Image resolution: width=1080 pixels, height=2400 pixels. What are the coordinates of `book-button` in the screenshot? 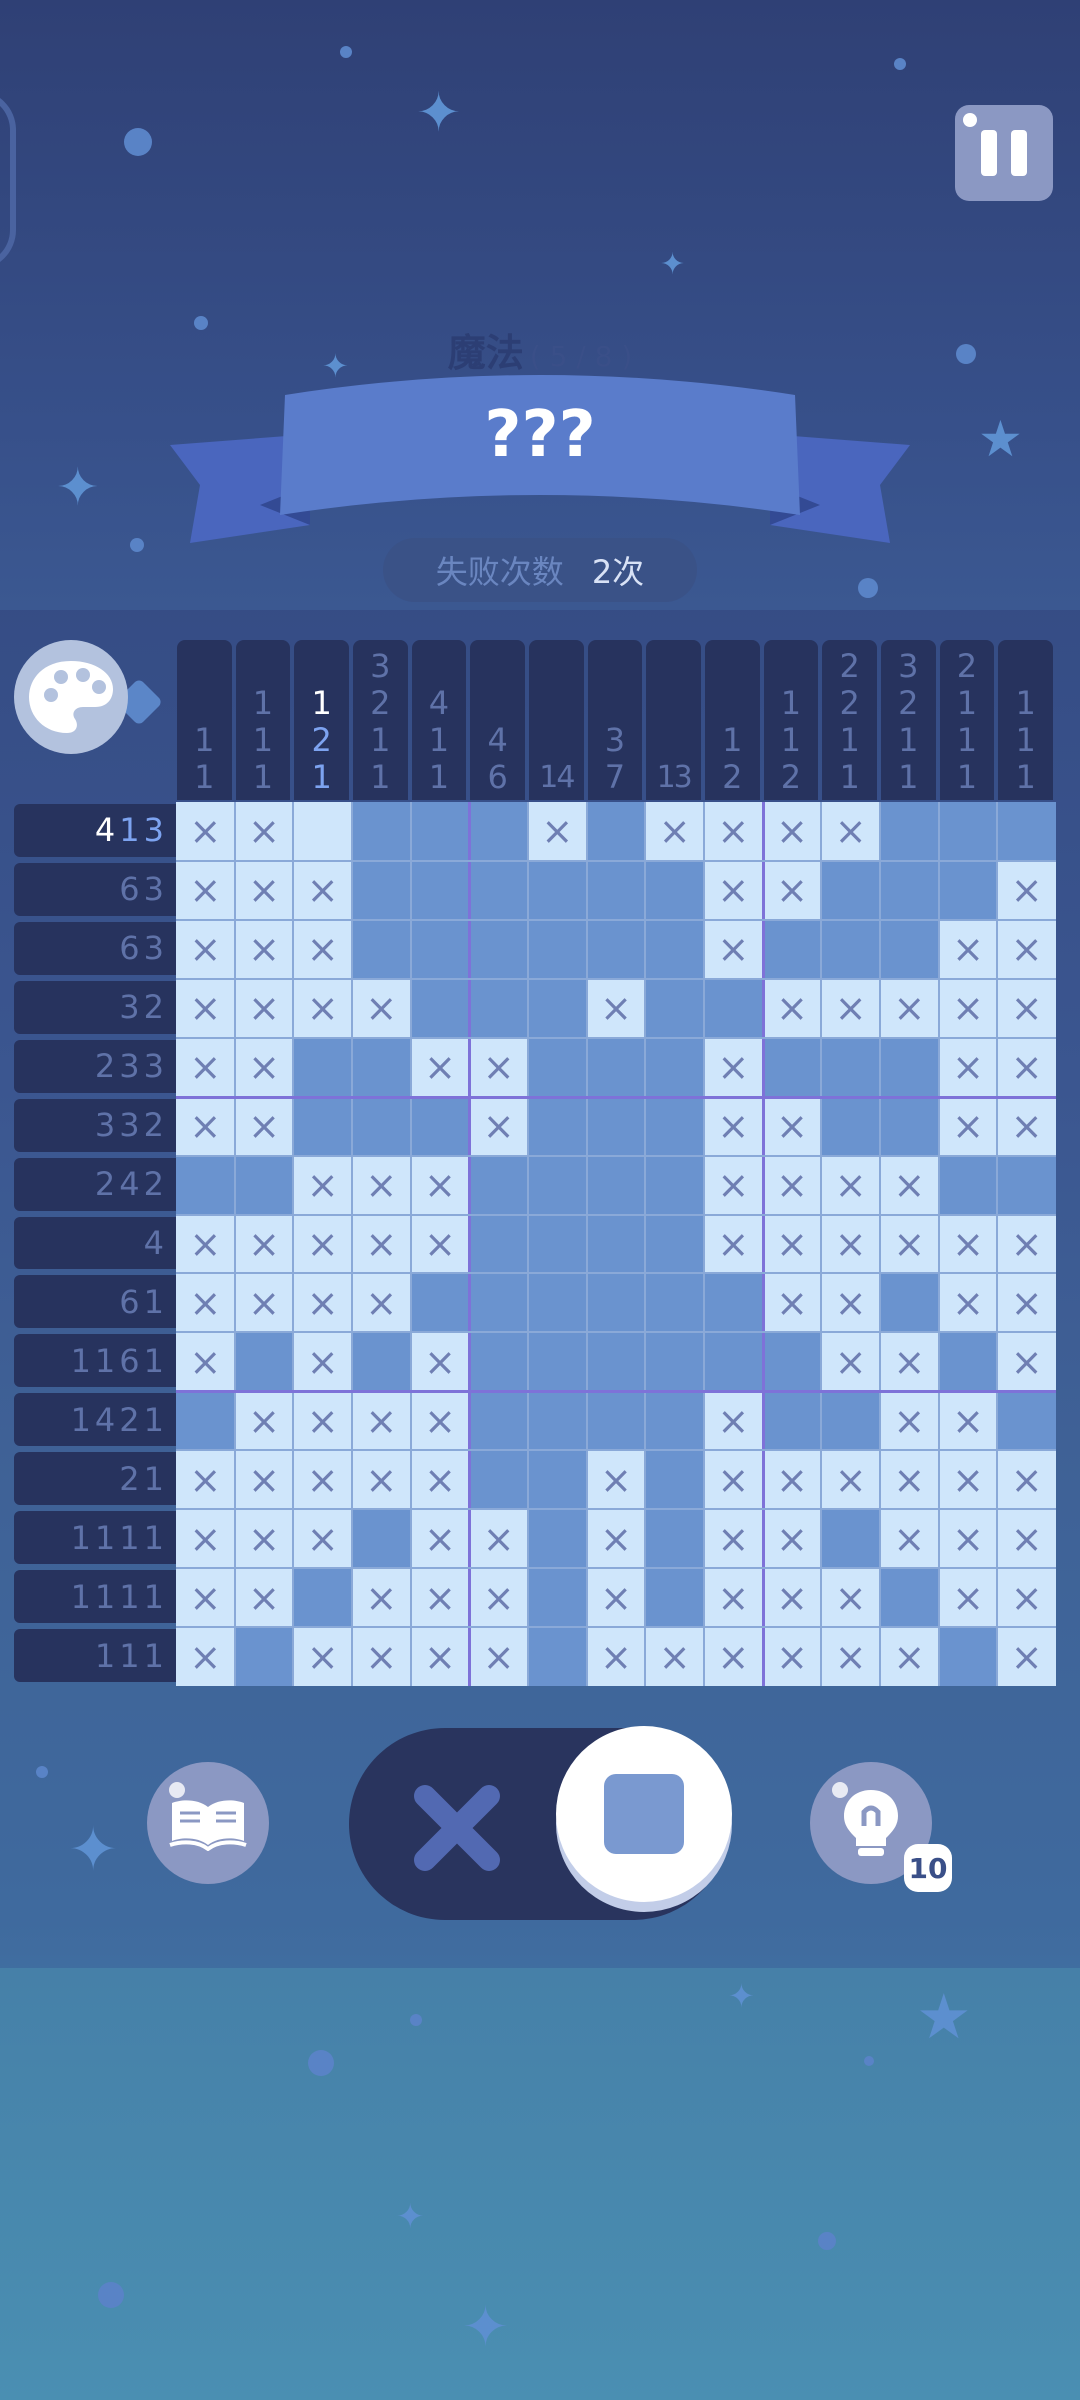 It's located at (208, 1823).